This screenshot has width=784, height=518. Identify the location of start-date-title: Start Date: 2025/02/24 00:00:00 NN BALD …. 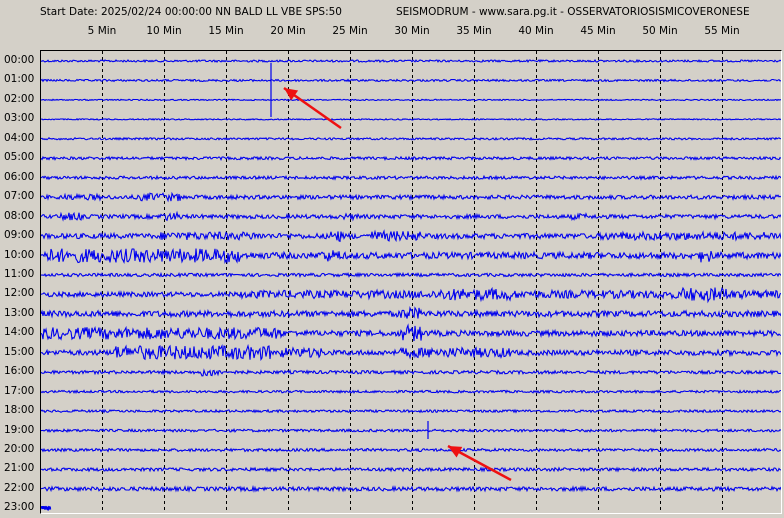
(191, 12).